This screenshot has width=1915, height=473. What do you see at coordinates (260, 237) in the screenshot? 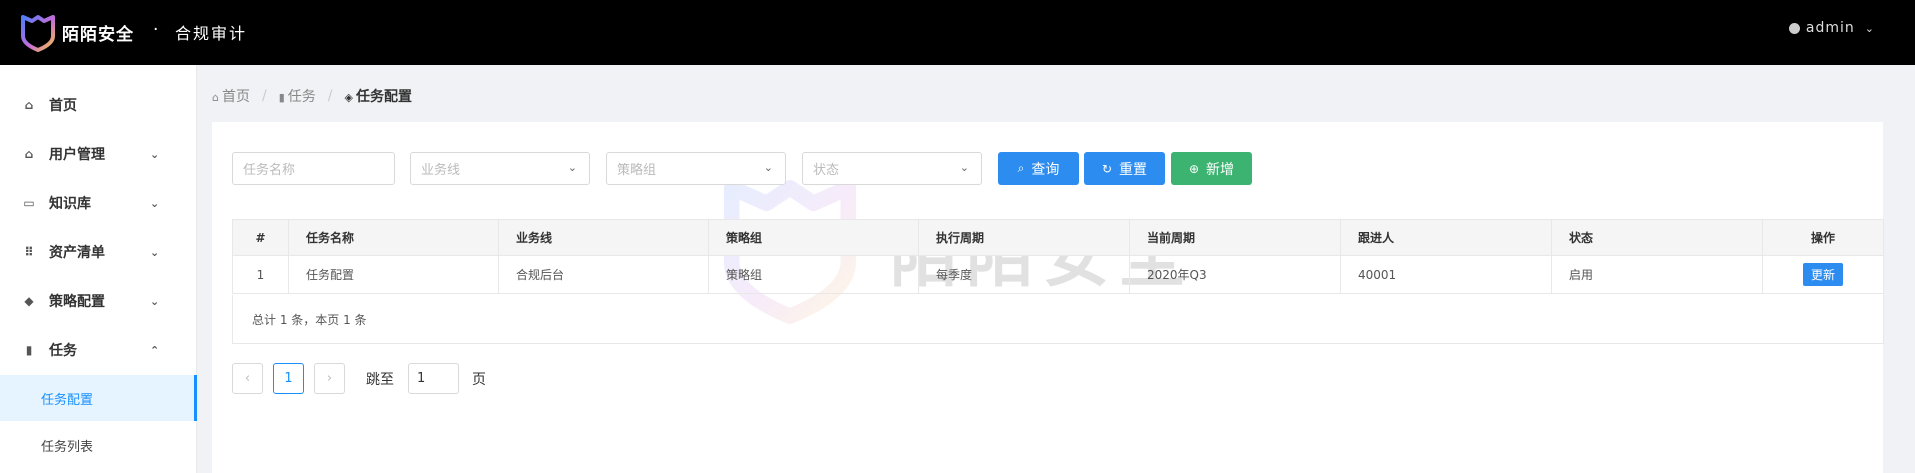
I see `column-header-index: #` at bounding box center [260, 237].